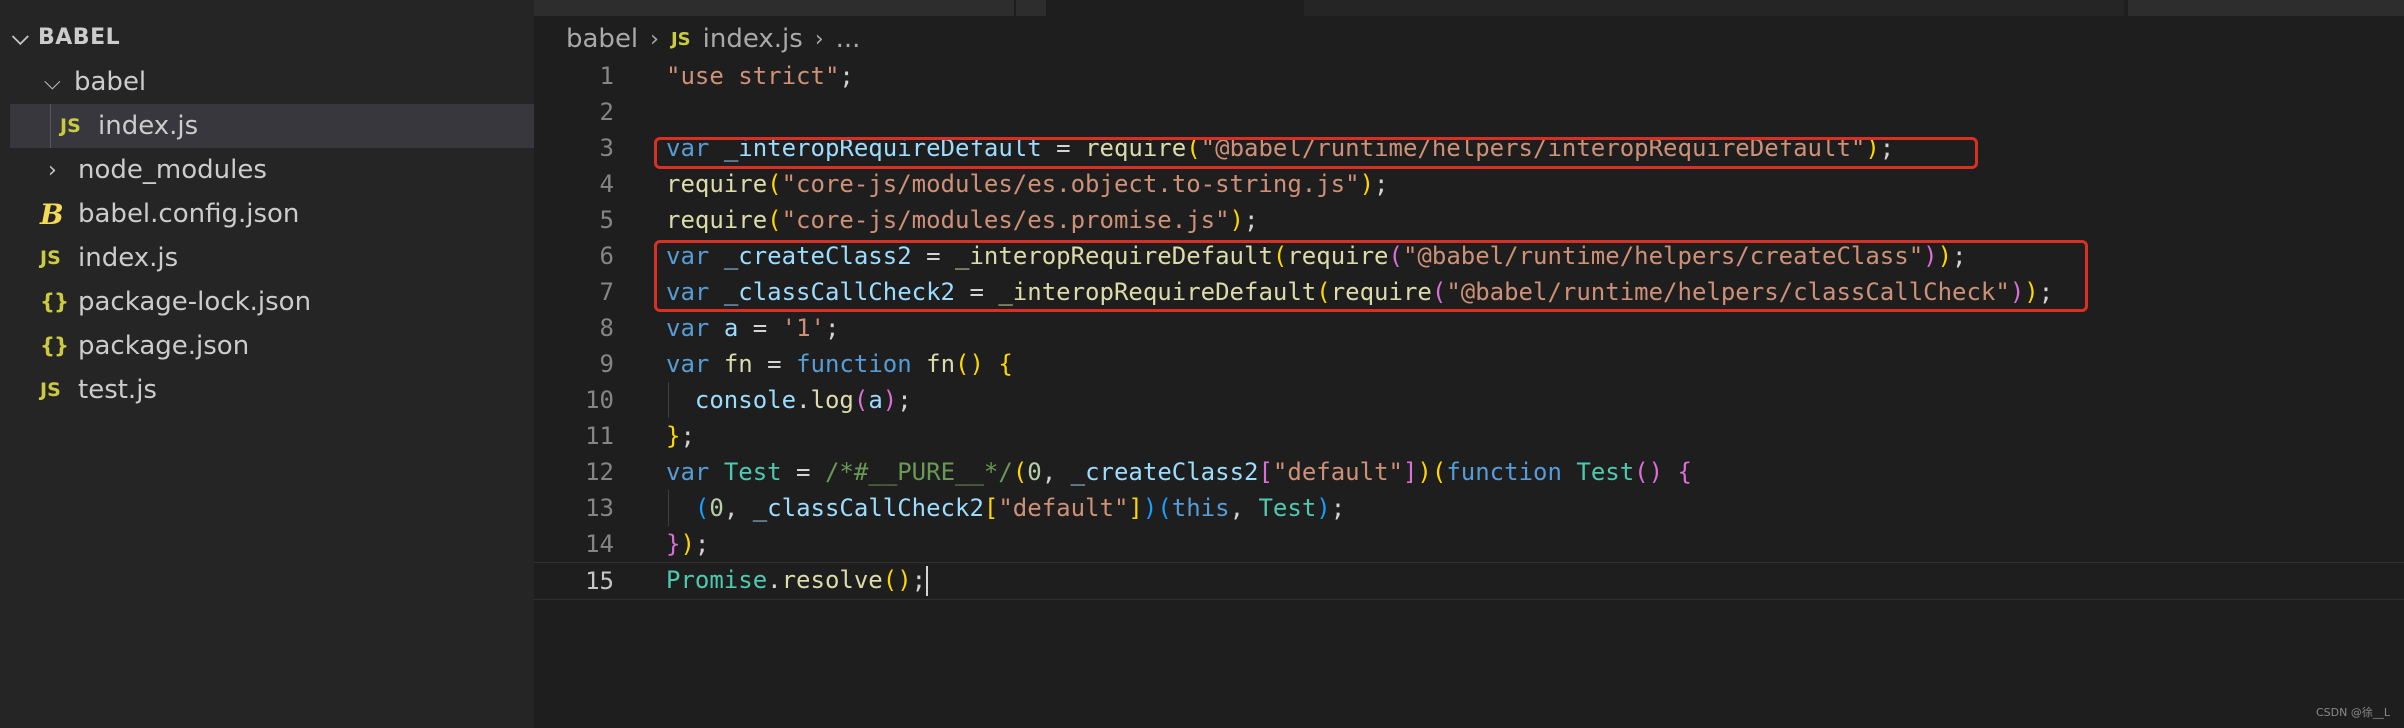 The width and height of the screenshot is (2404, 728). I want to click on tree-item: {} package.json, so click(267, 346).